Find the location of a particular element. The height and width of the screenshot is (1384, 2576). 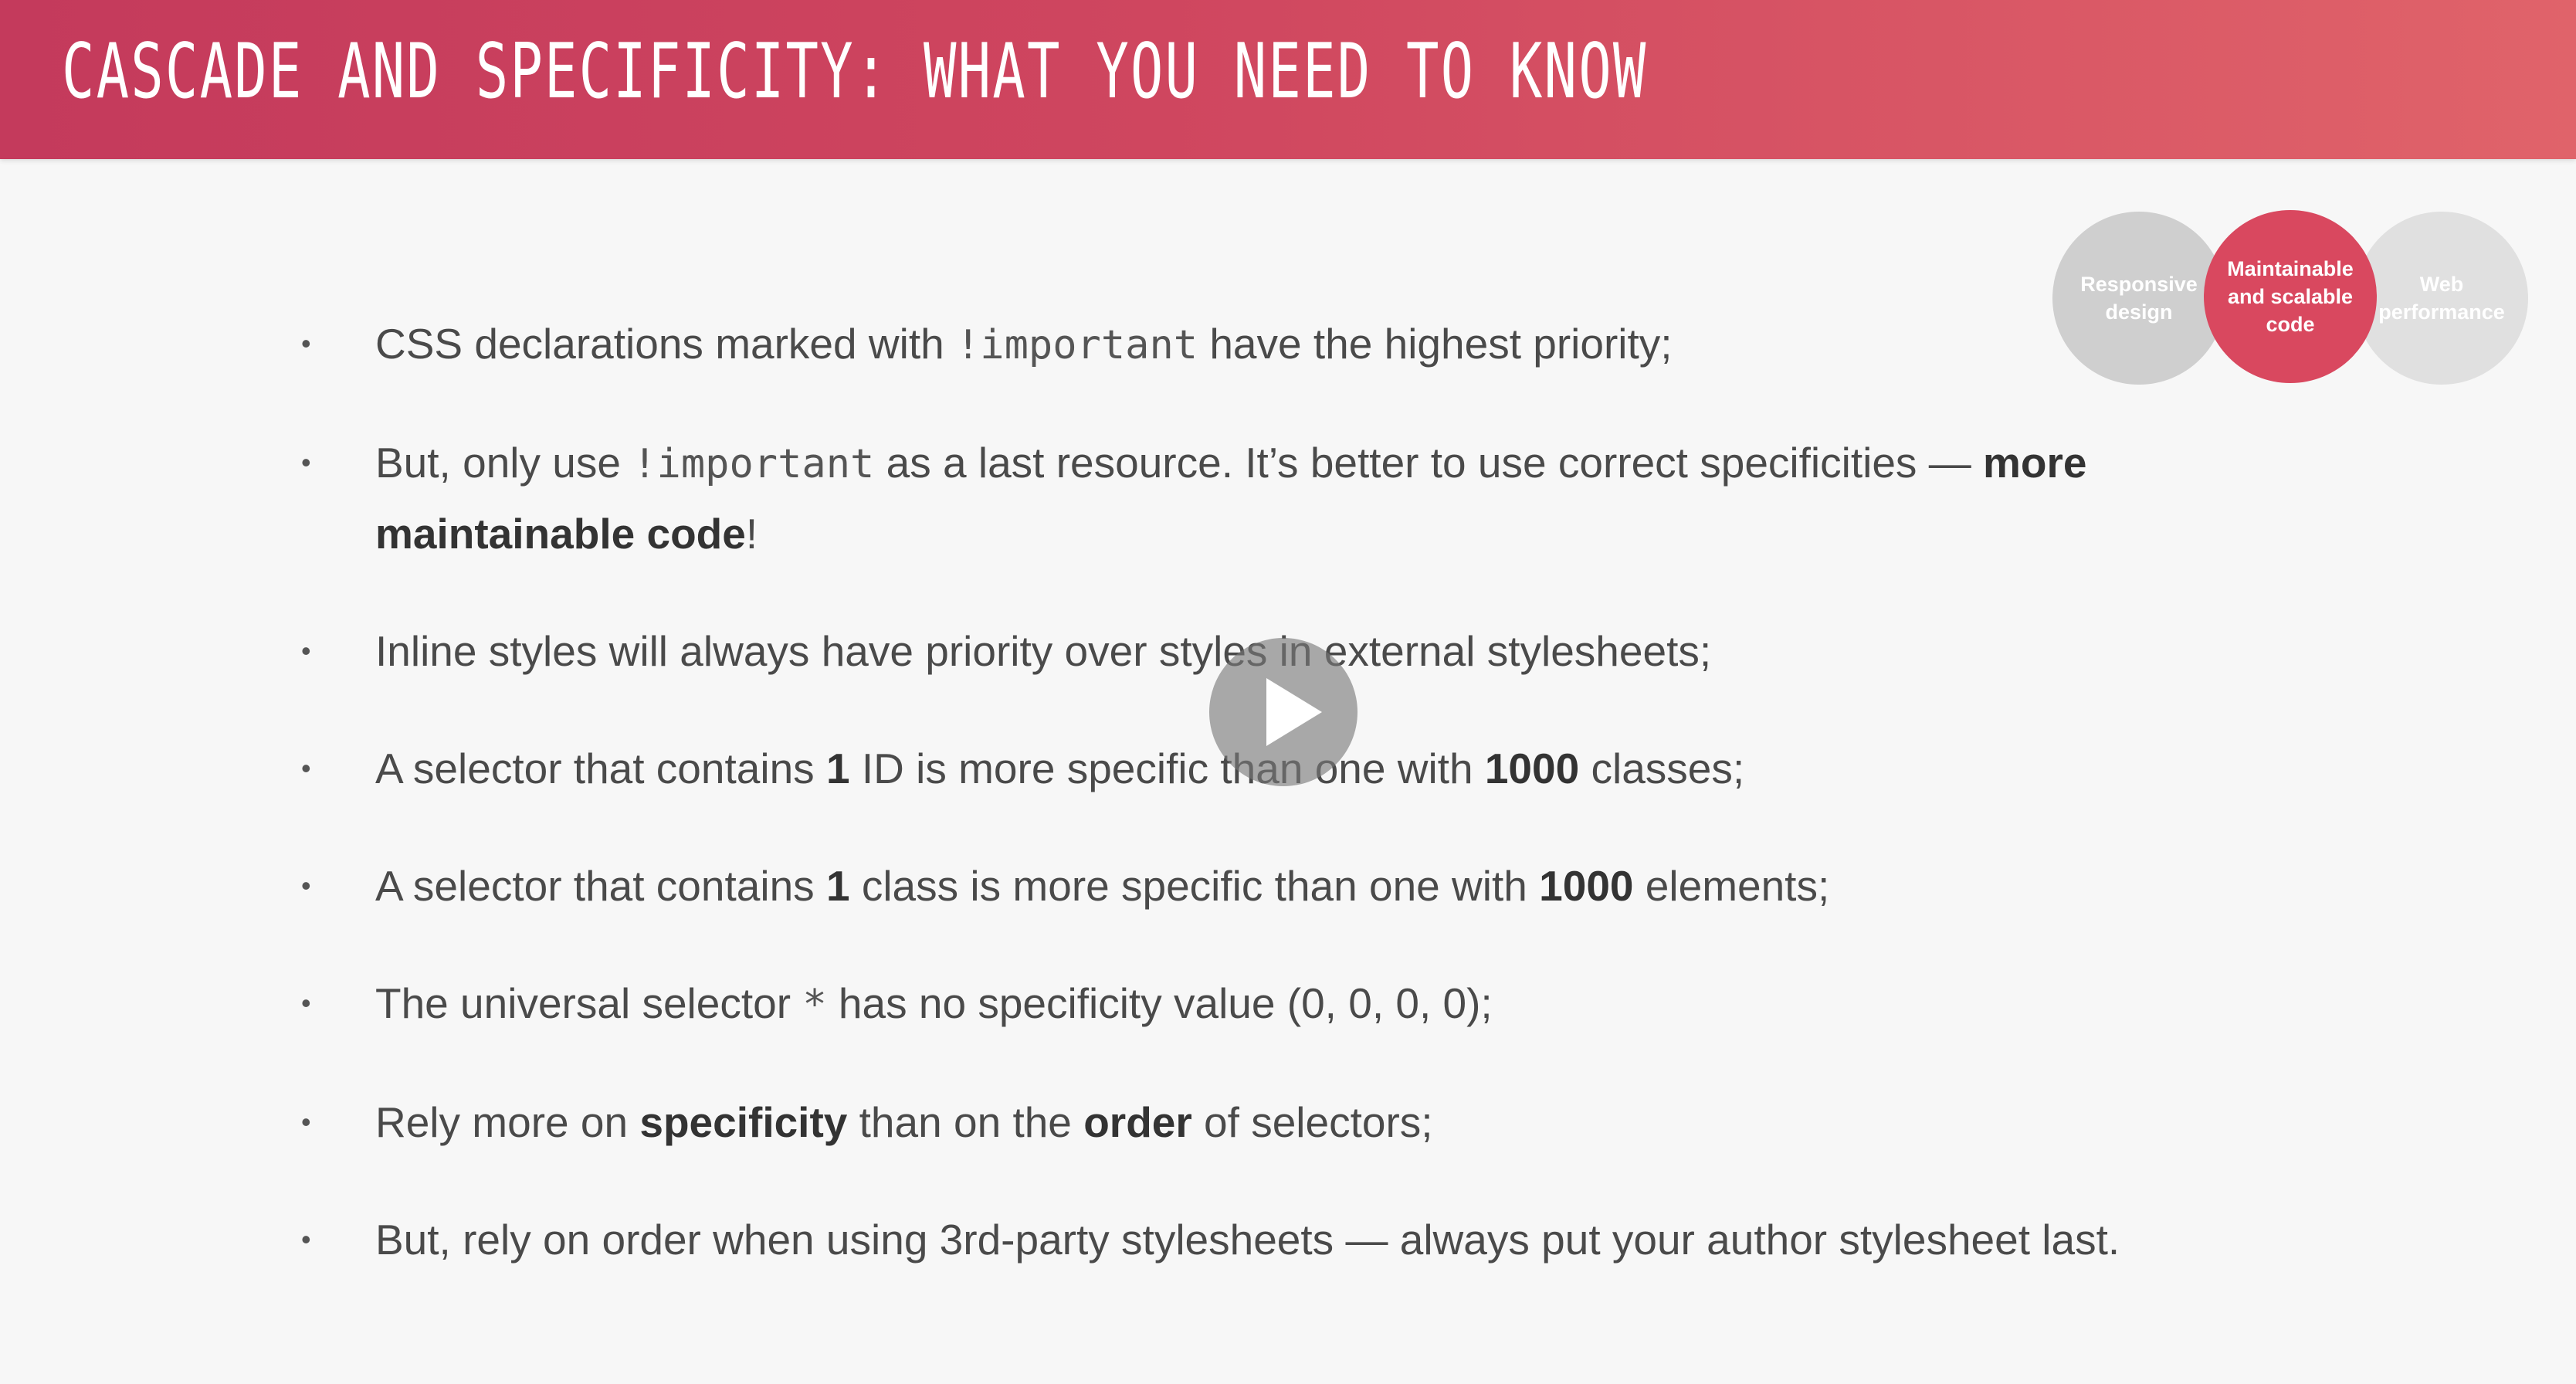

code-snippet: * is located at coordinates (814, 1005).